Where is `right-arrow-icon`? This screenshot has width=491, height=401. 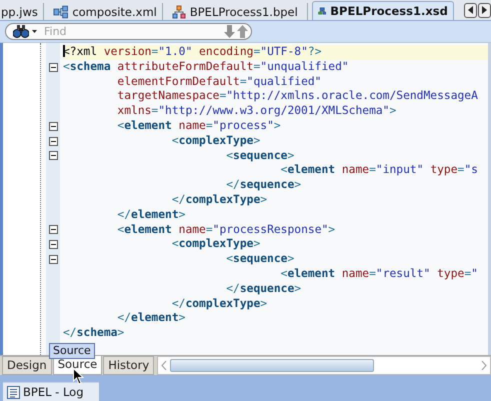
right-arrow-icon is located at coordinates (485, 10).